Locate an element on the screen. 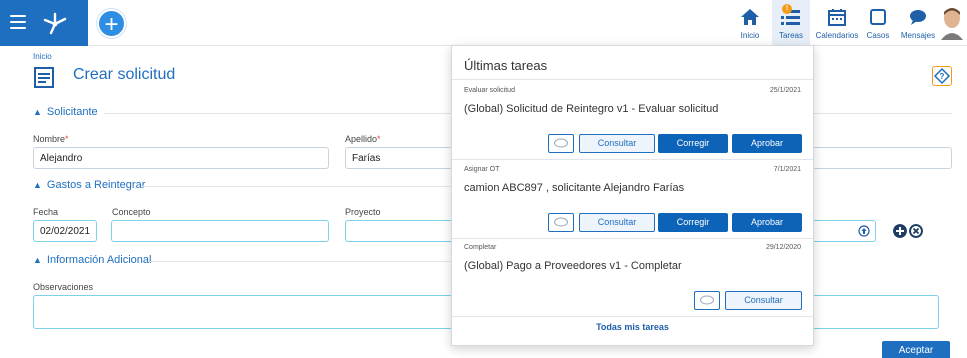 The image size is (967, 358). observaciones-label: Observaciones is located at coordinates (63, 287).